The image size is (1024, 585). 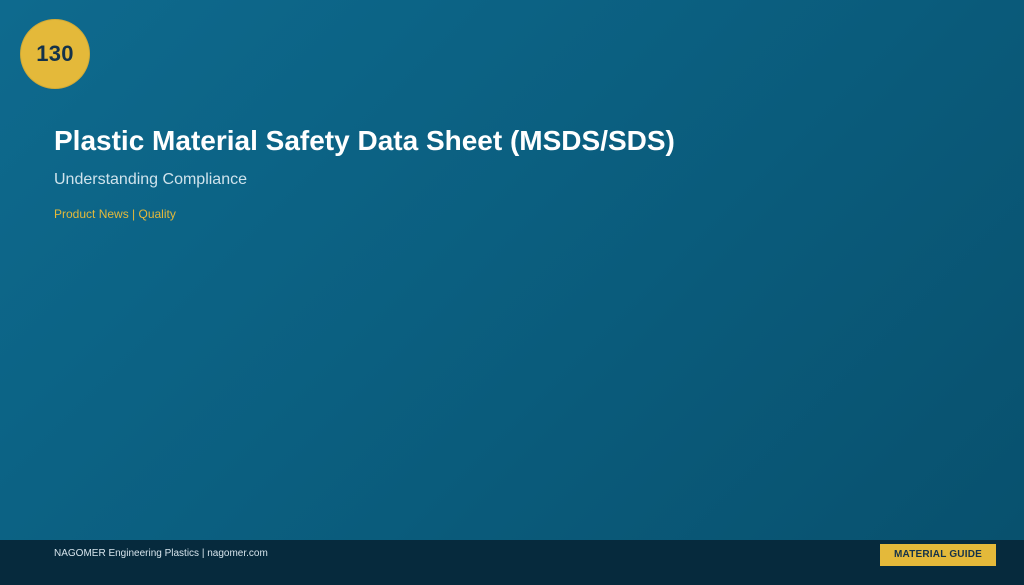 I want to click on issue-number-badge: 130, so click(x=55, y=54).